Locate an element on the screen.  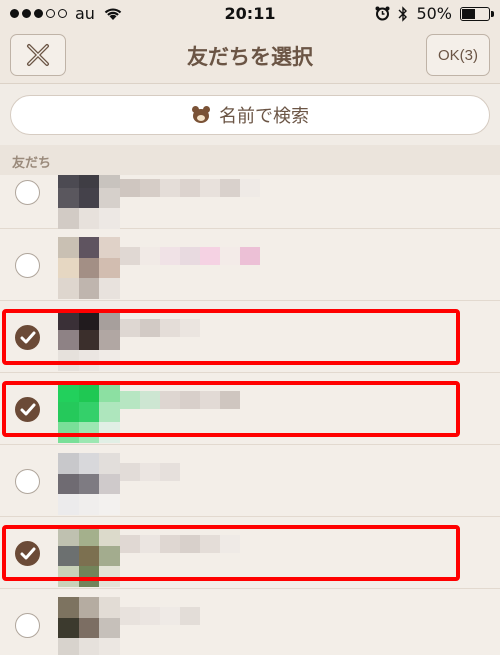
battery-icon is located at coordinates (477, 13).